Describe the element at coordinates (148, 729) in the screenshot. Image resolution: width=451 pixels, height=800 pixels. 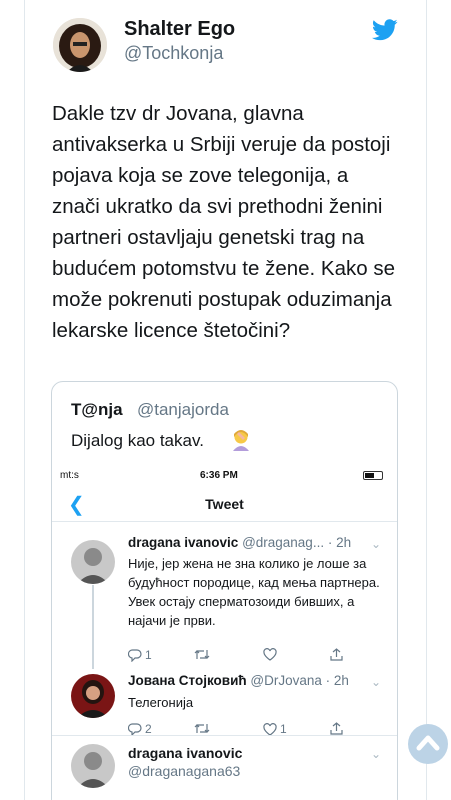
I see `reply-count: 2` at that location.